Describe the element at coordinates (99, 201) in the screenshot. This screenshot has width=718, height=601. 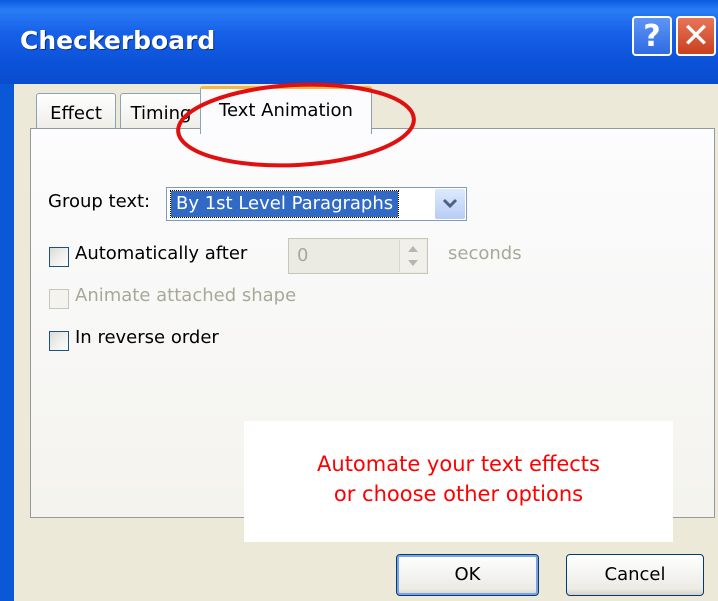
I see `group-text-label: Group text:` at that location.